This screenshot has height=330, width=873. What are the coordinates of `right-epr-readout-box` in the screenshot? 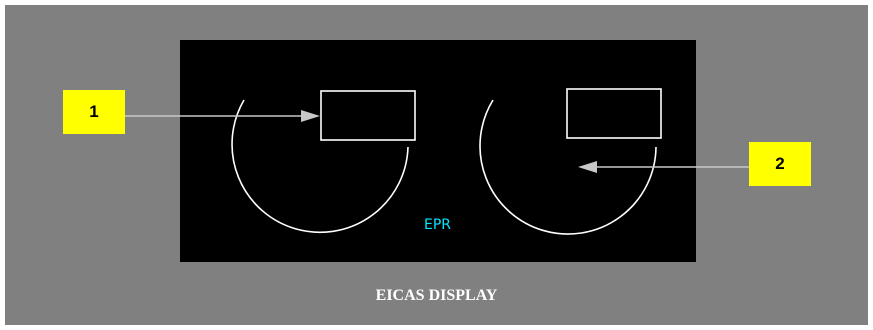 It's located at (614, 113).